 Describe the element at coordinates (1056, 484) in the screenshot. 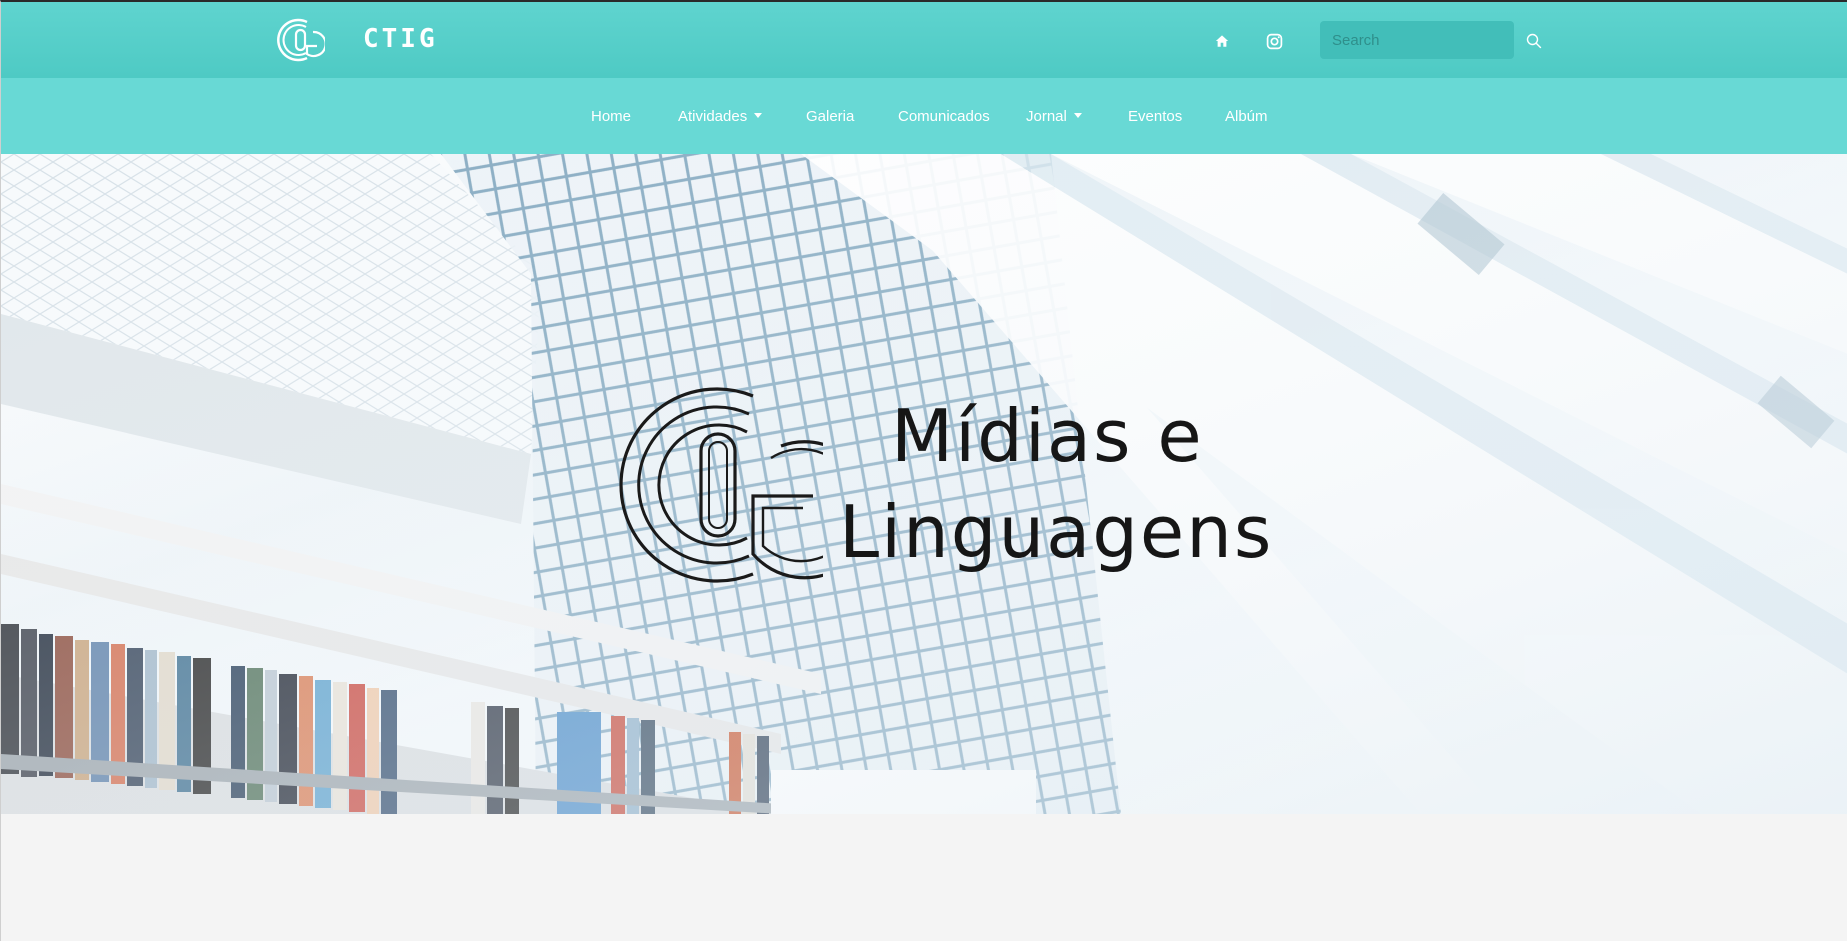

I see `hero-title: Mídias e Linguagens` at that location.